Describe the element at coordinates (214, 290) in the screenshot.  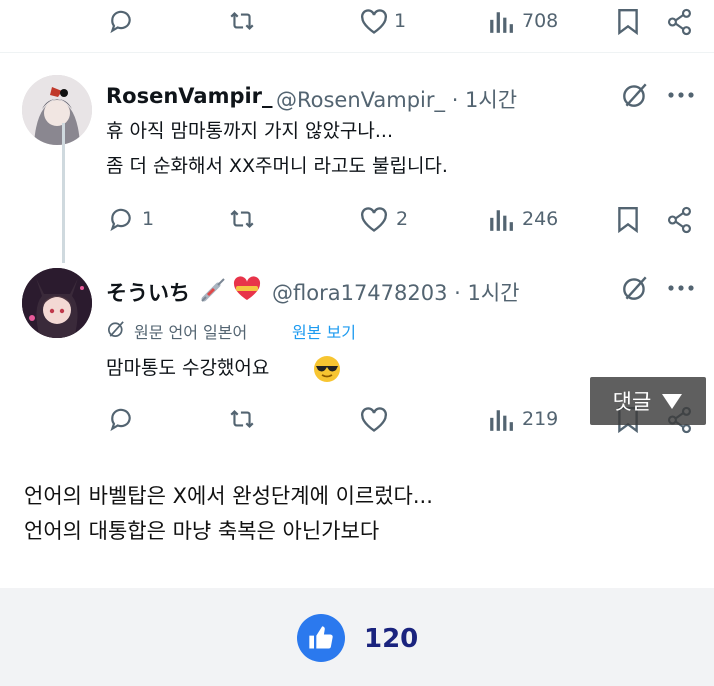
I see `syringe-emoji-icon` at that location.